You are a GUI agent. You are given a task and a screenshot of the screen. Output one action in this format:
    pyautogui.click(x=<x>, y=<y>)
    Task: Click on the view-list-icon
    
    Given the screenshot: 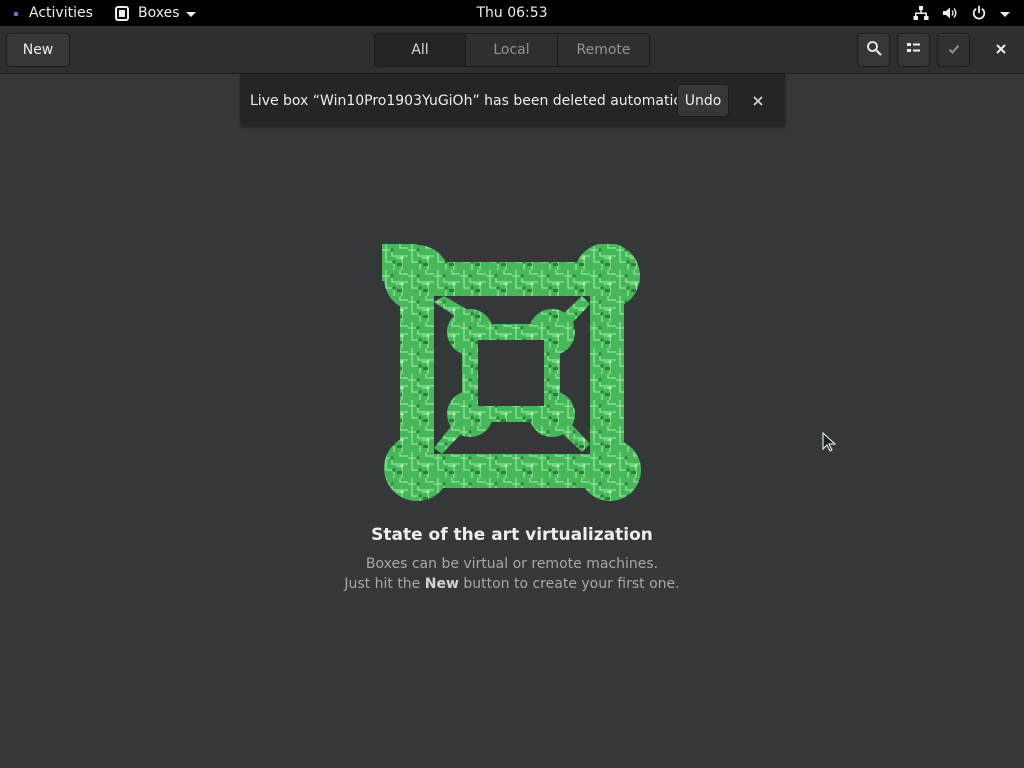 What is the action you would take?
    pyautogui.click(x=913, y=50)
    